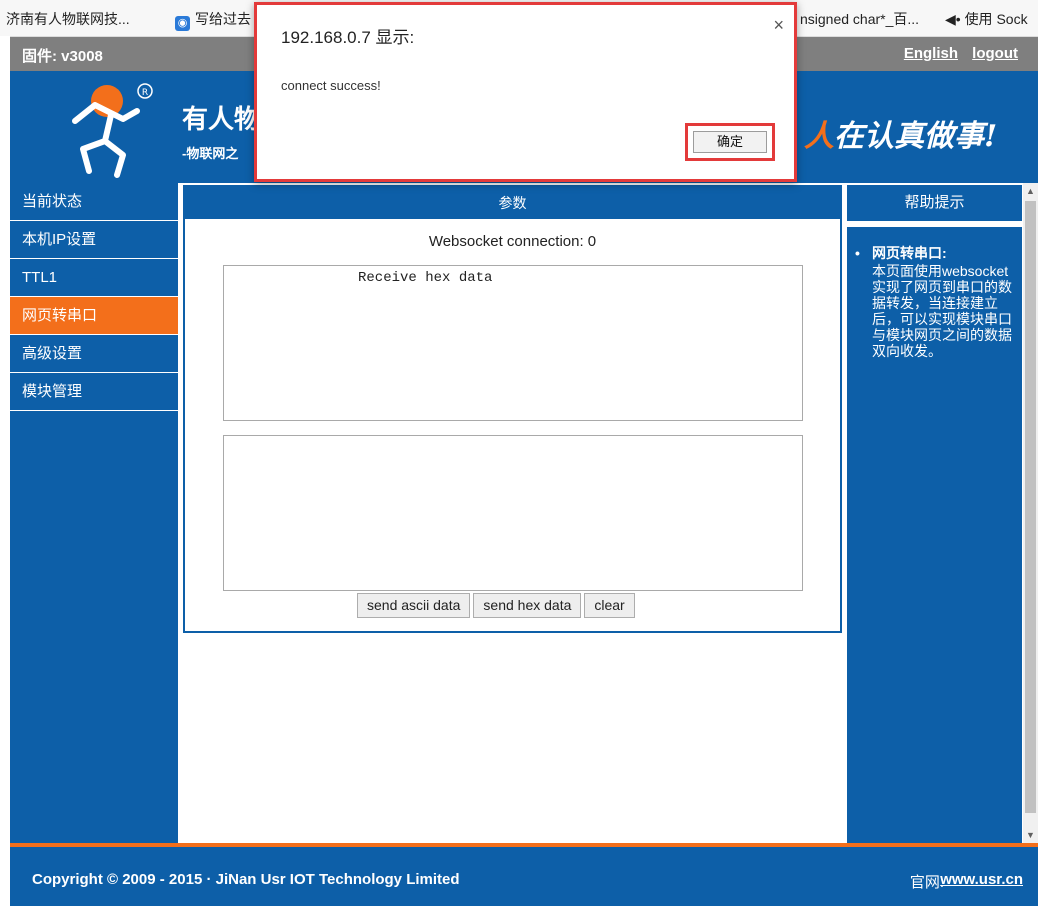 This screenshot has height=906, width=1038. I want to click on bookmark-socket: ◀• 使用 Sock, so click(986, 19).